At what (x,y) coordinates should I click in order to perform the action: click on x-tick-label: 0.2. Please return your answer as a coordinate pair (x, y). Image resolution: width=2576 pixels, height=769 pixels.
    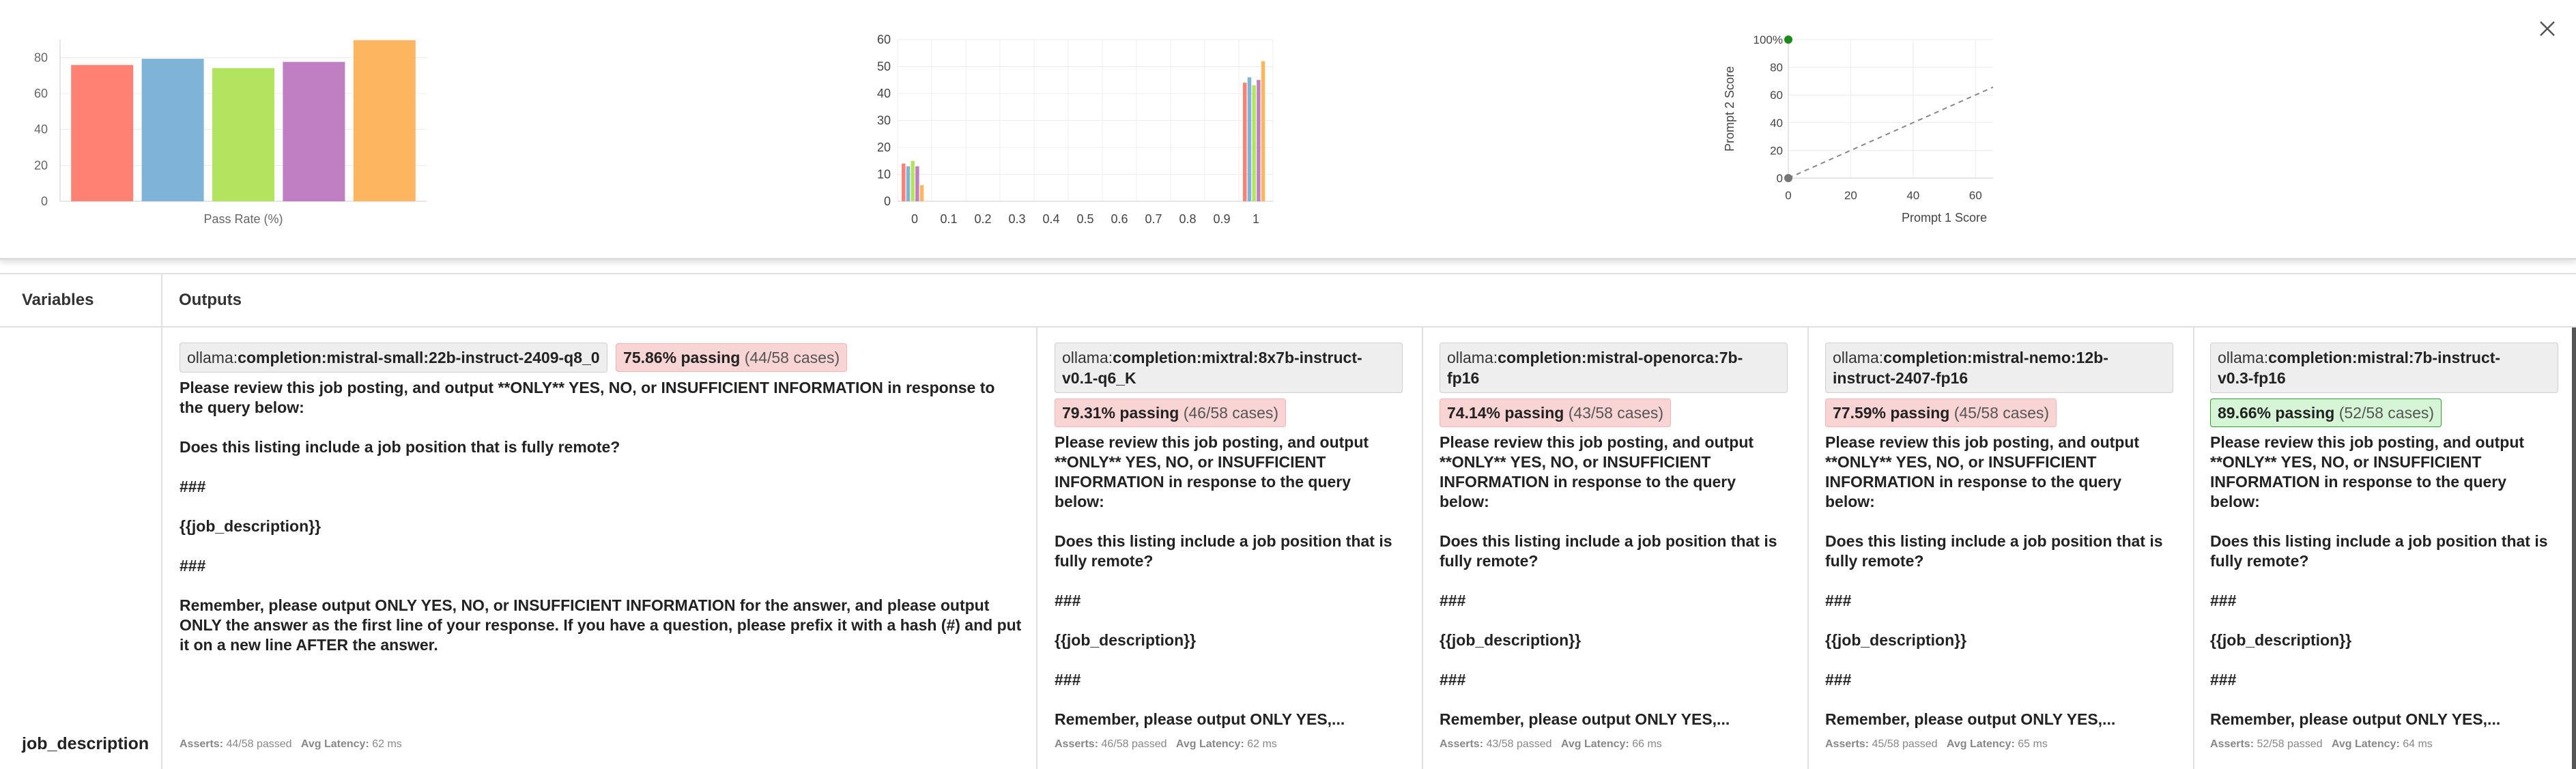
    Looking at the image, I should click on (982, 219).